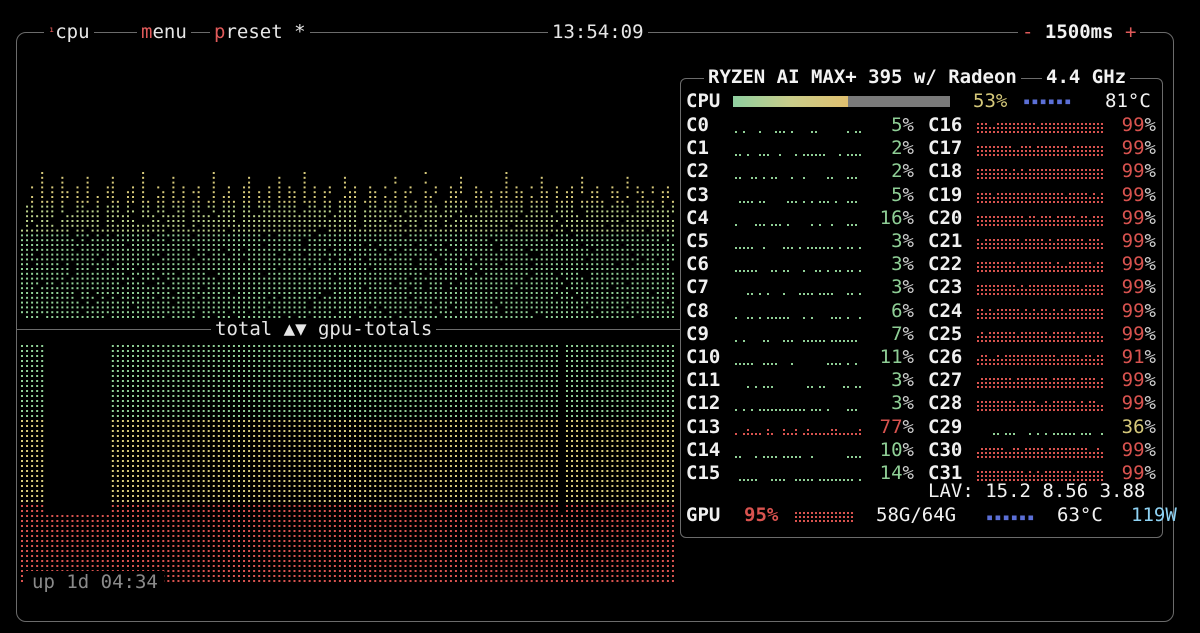 The image size is (1200, 633). Describe the element at coordinates (697, 148) in the screenshot. I see `core-label: C1` at that location.